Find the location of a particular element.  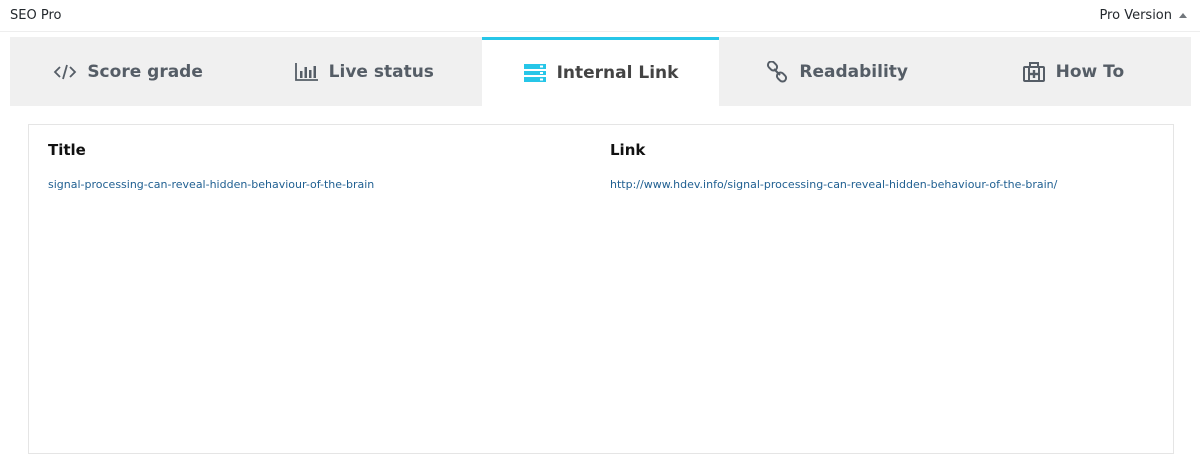

column-header-title: Title is located at coordinates (67, 150).